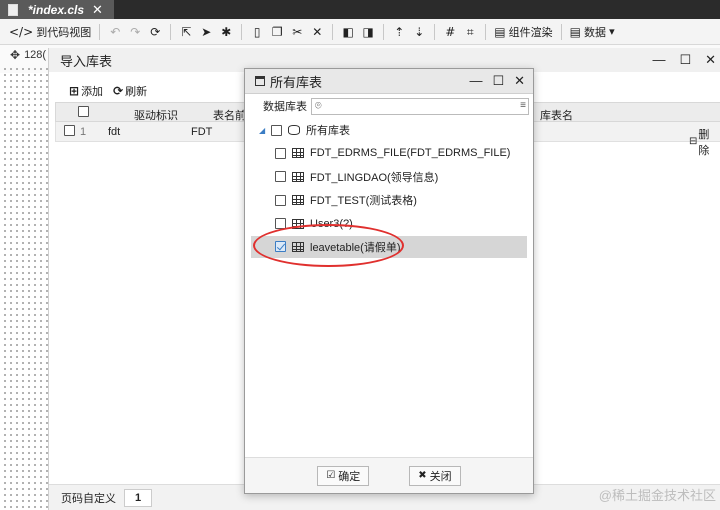 Image resolution: width=720 pixels, height=510 pixels. Describe the element at coordinates (343, 475) in the screenshot. I see `ok-button: ☑ 确定` at that location.